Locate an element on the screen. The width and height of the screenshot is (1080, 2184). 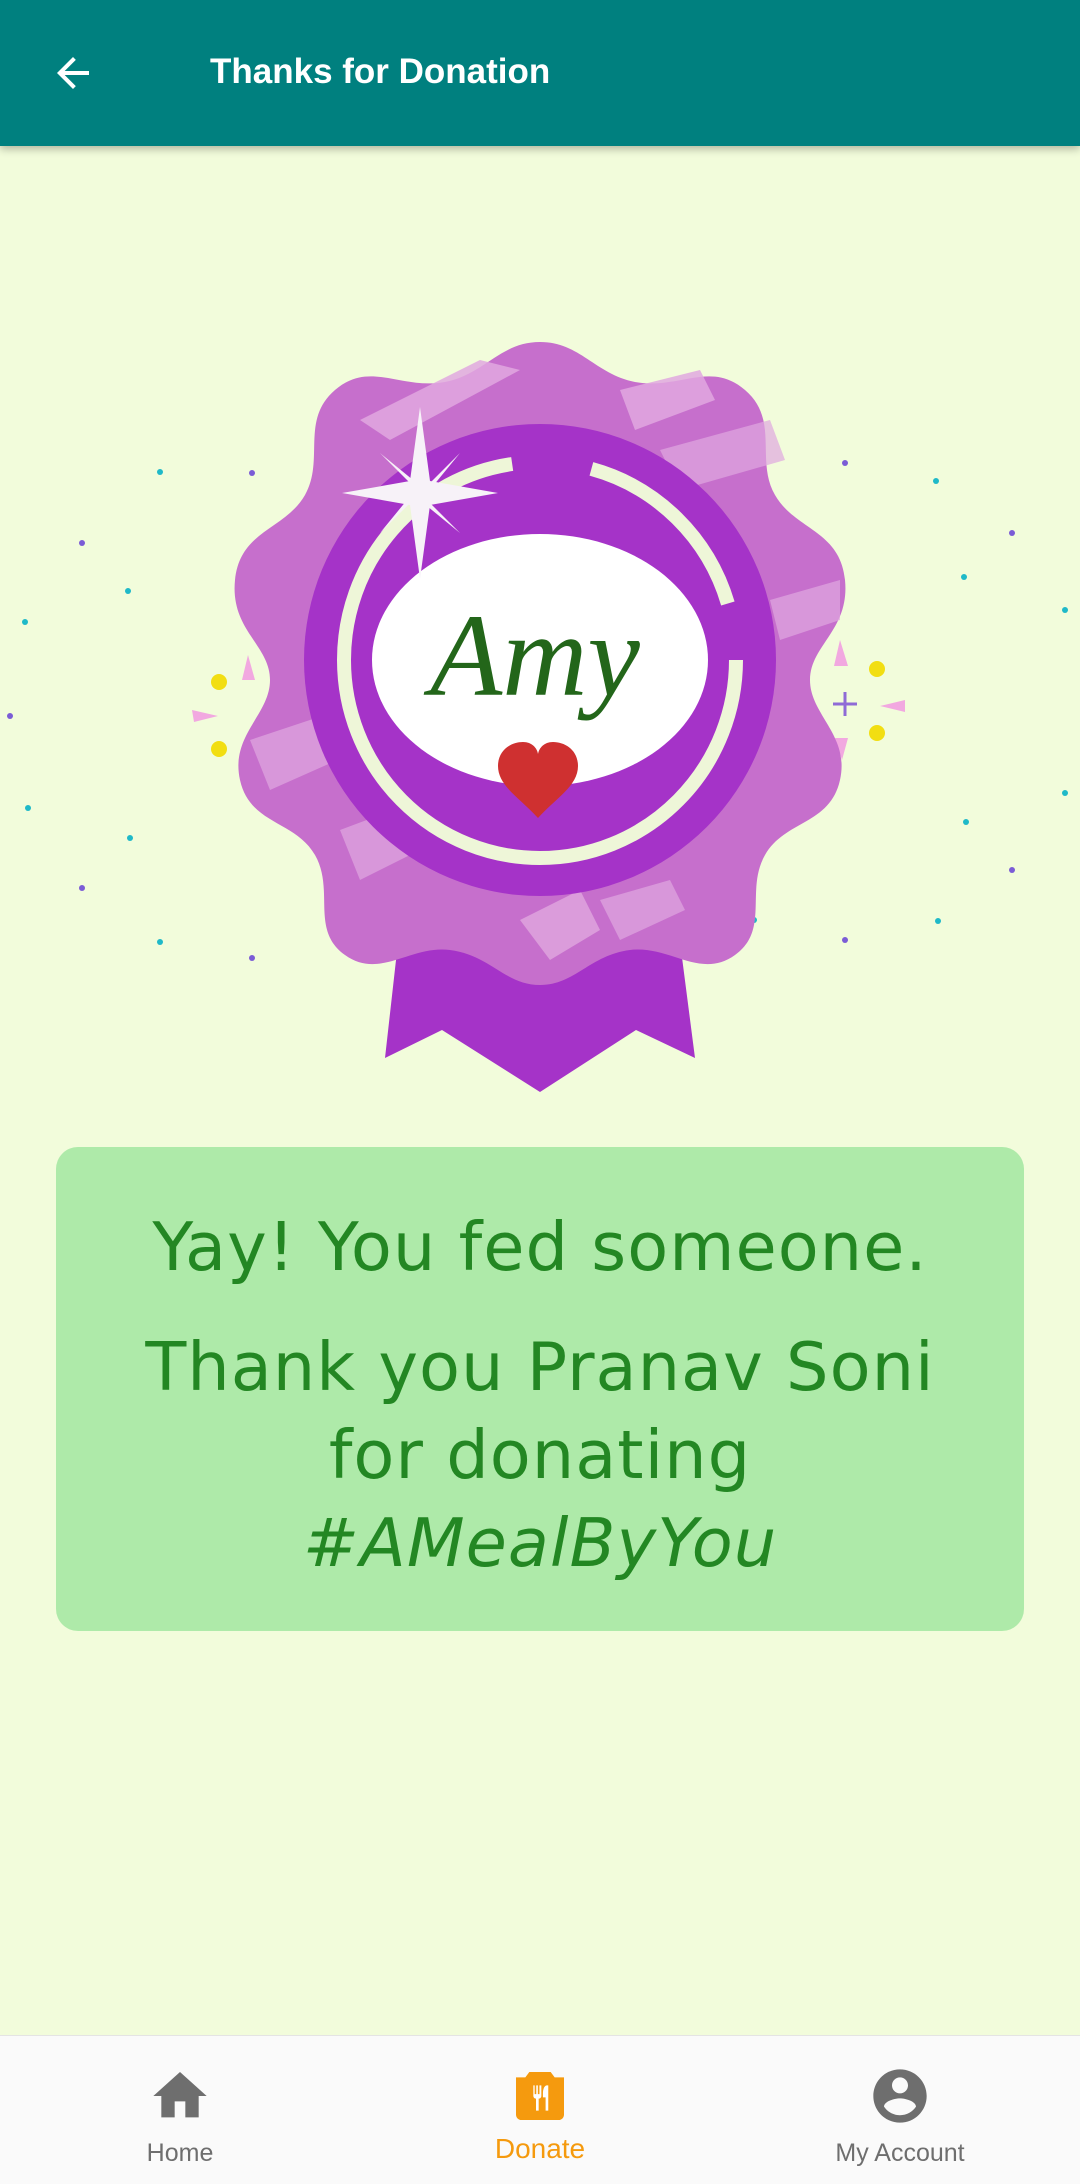
home-icon is located at coordinates (180, 2095).